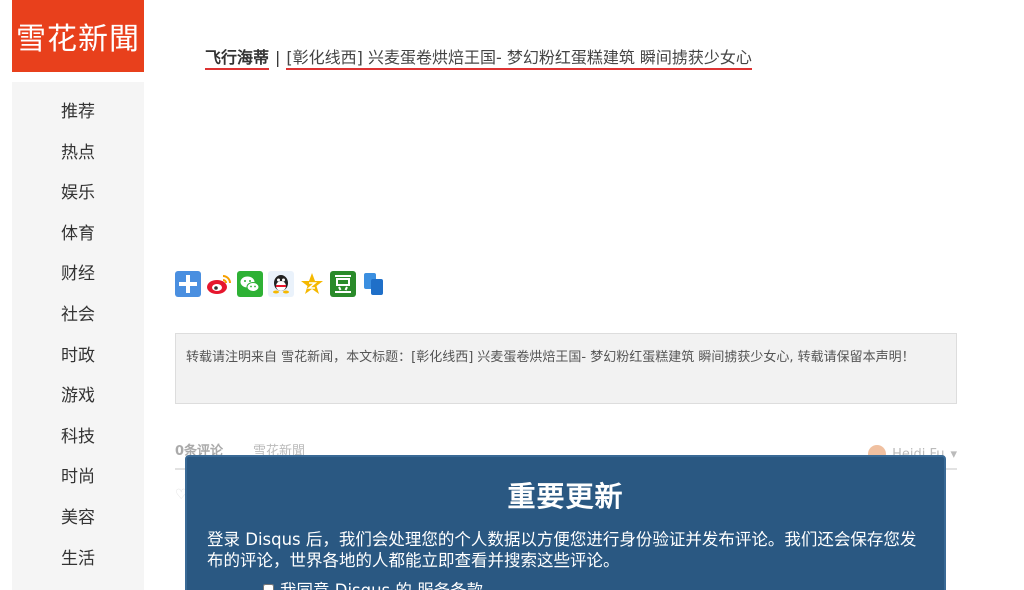 The height and width of the screenshot is (590, 1024). I want to click on article-headline-link: [彰化线西] 兴麦蛋卷烘焙王国- 梦幻粉红蛋糕建筑 瞬间掳获少女心, so click(519, 59).